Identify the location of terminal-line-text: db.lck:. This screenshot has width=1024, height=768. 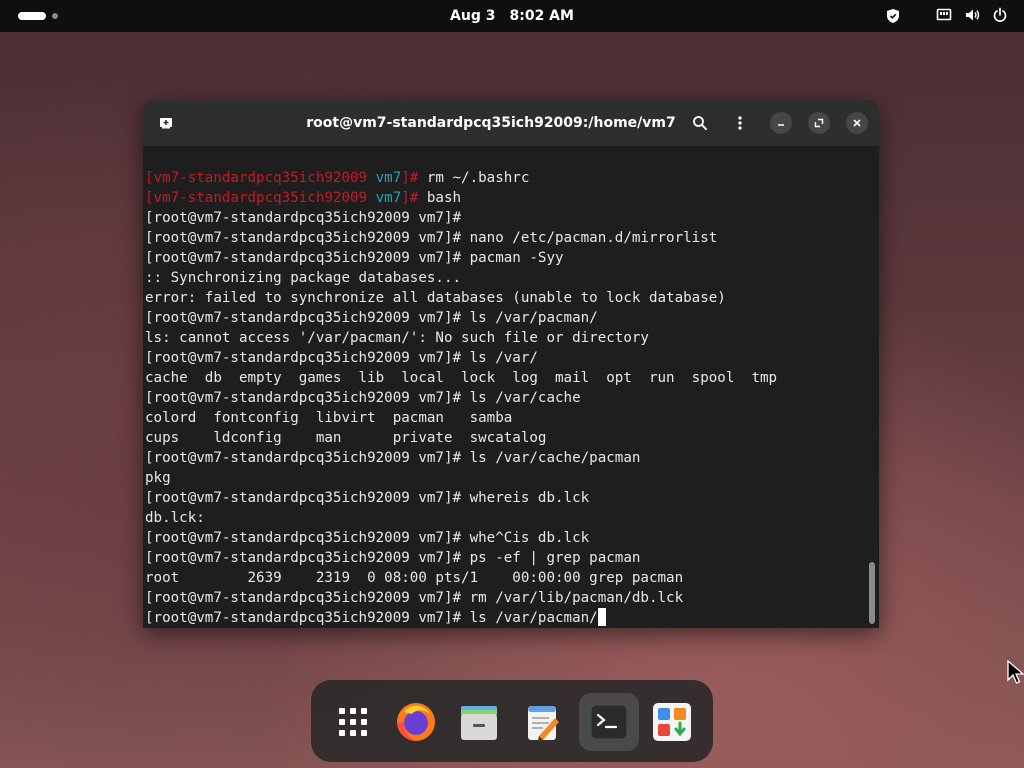
(175, 518).